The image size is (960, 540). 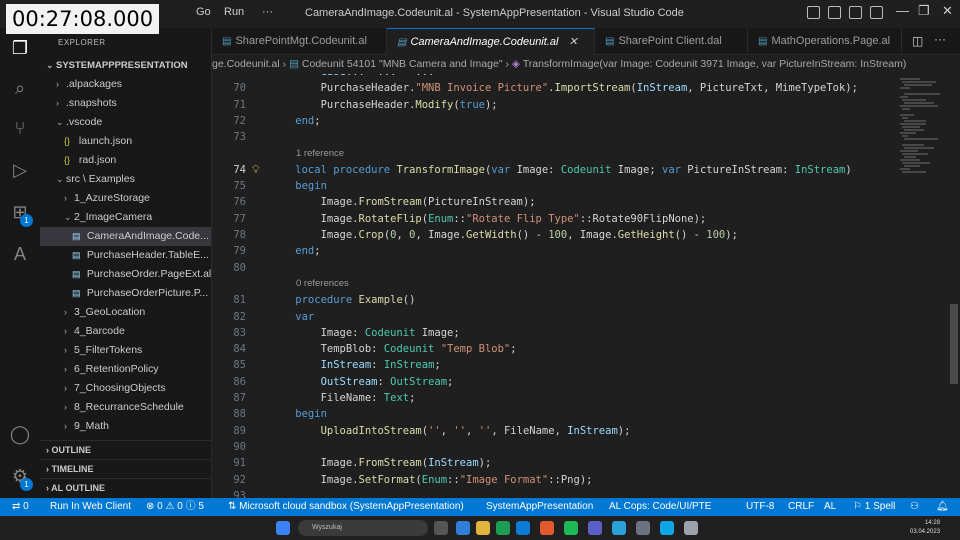 I want to click on tab-cameraandimage: ▤ CameraAndImage.Codeunit.al ✕, so click(x=491, y=41).